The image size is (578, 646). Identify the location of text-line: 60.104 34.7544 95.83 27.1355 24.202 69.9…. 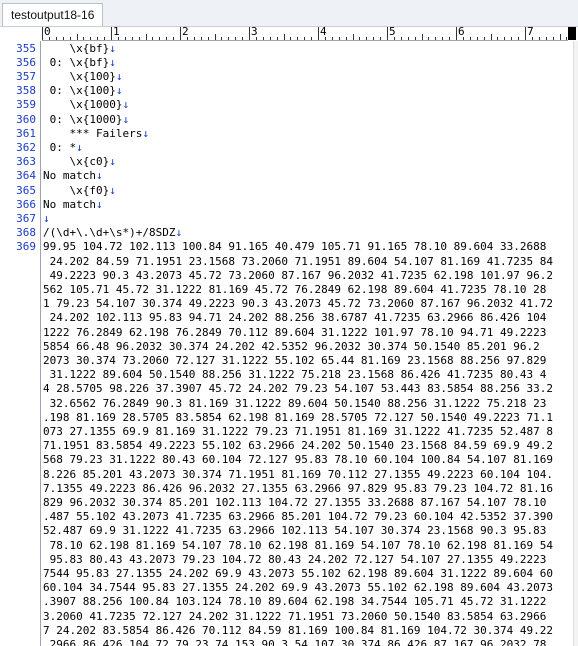
(298, 588).